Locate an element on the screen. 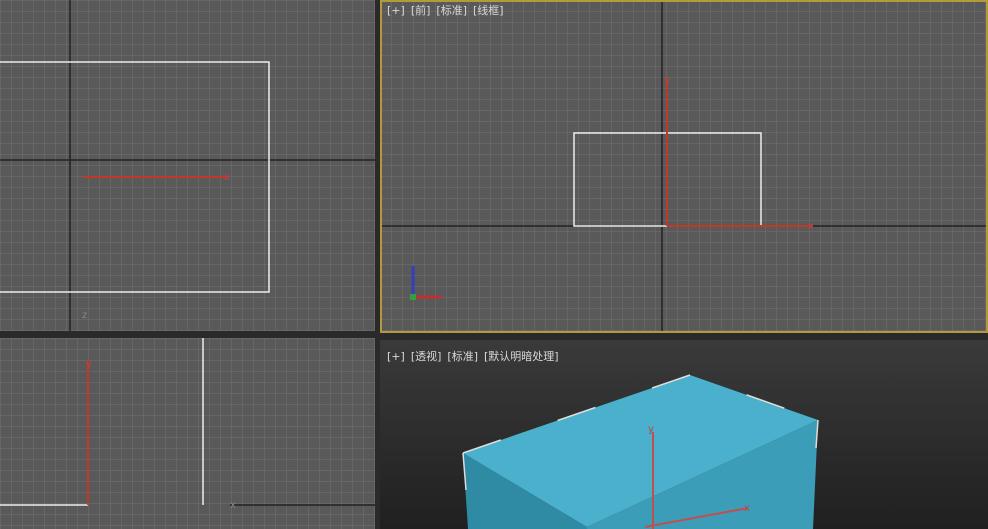  viewport-label-menu: [+] [透视] [标准] [默认明暗处理] is located at coordinates (476, 356).